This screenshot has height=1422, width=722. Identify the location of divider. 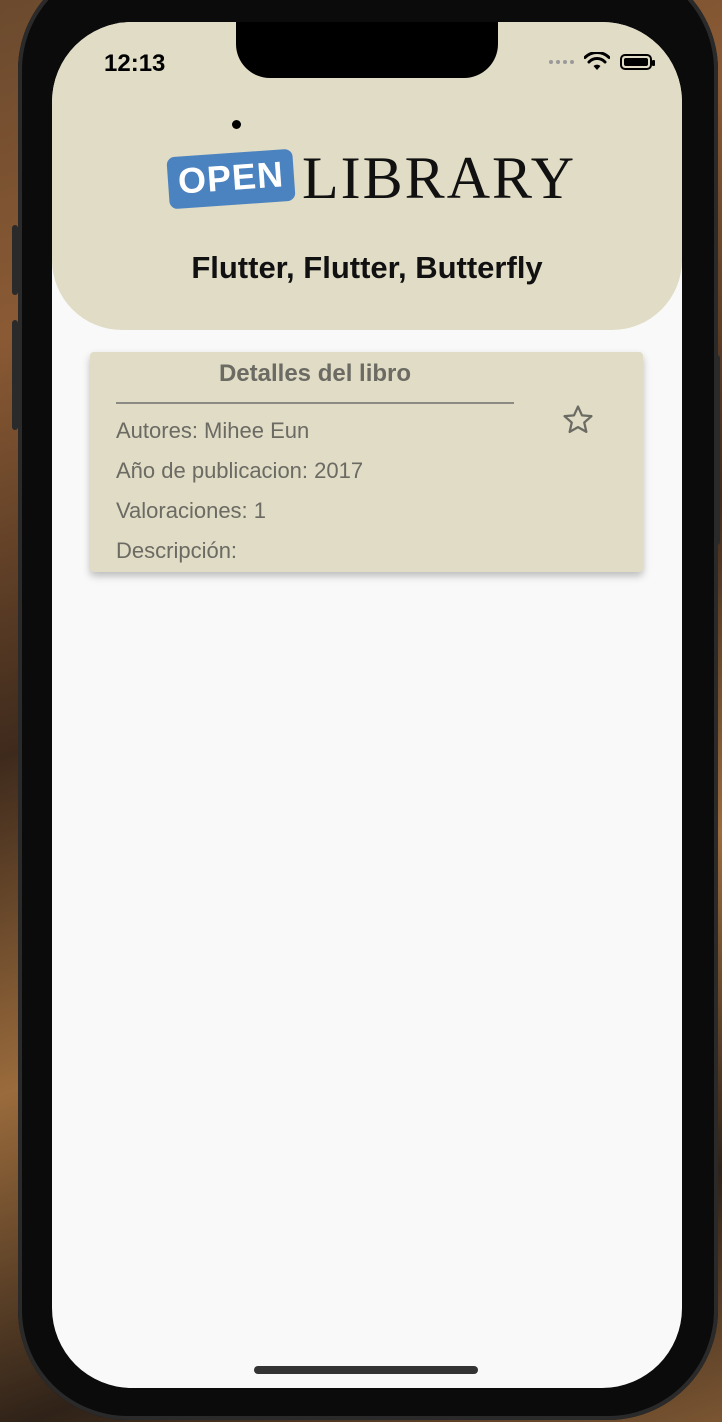
(315, 403).